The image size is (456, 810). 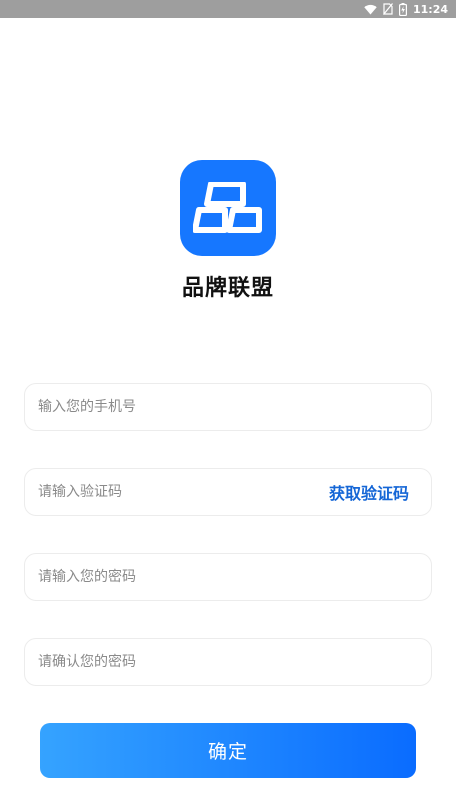 I want to click on confirm-password-input, so click(x=228, y=662).